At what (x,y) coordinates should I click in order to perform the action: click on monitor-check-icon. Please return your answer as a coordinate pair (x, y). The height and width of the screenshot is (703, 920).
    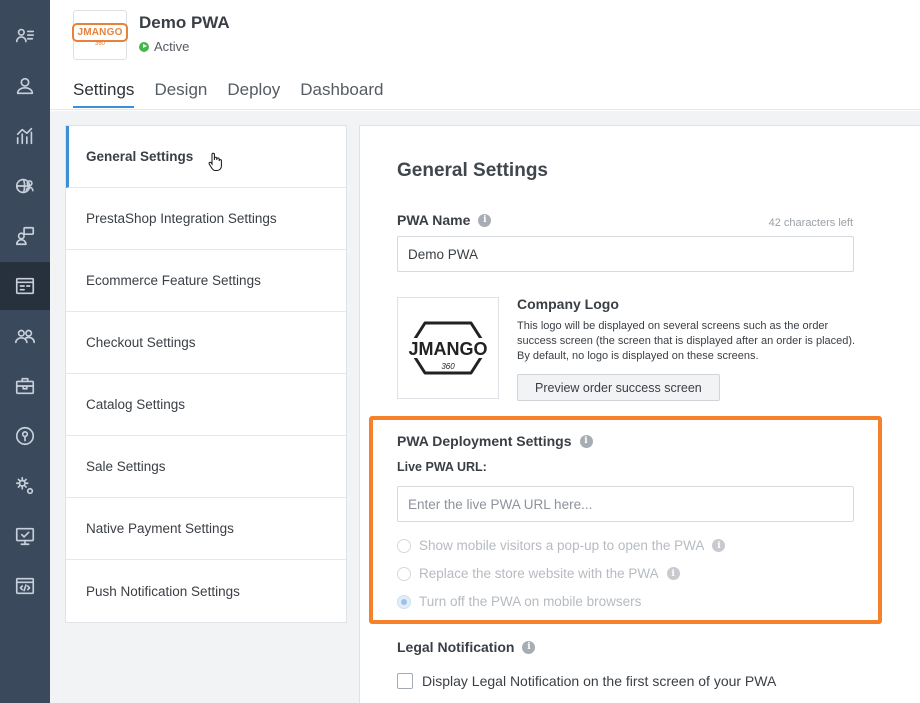
    Looking at the image, I should click on (25, 536).